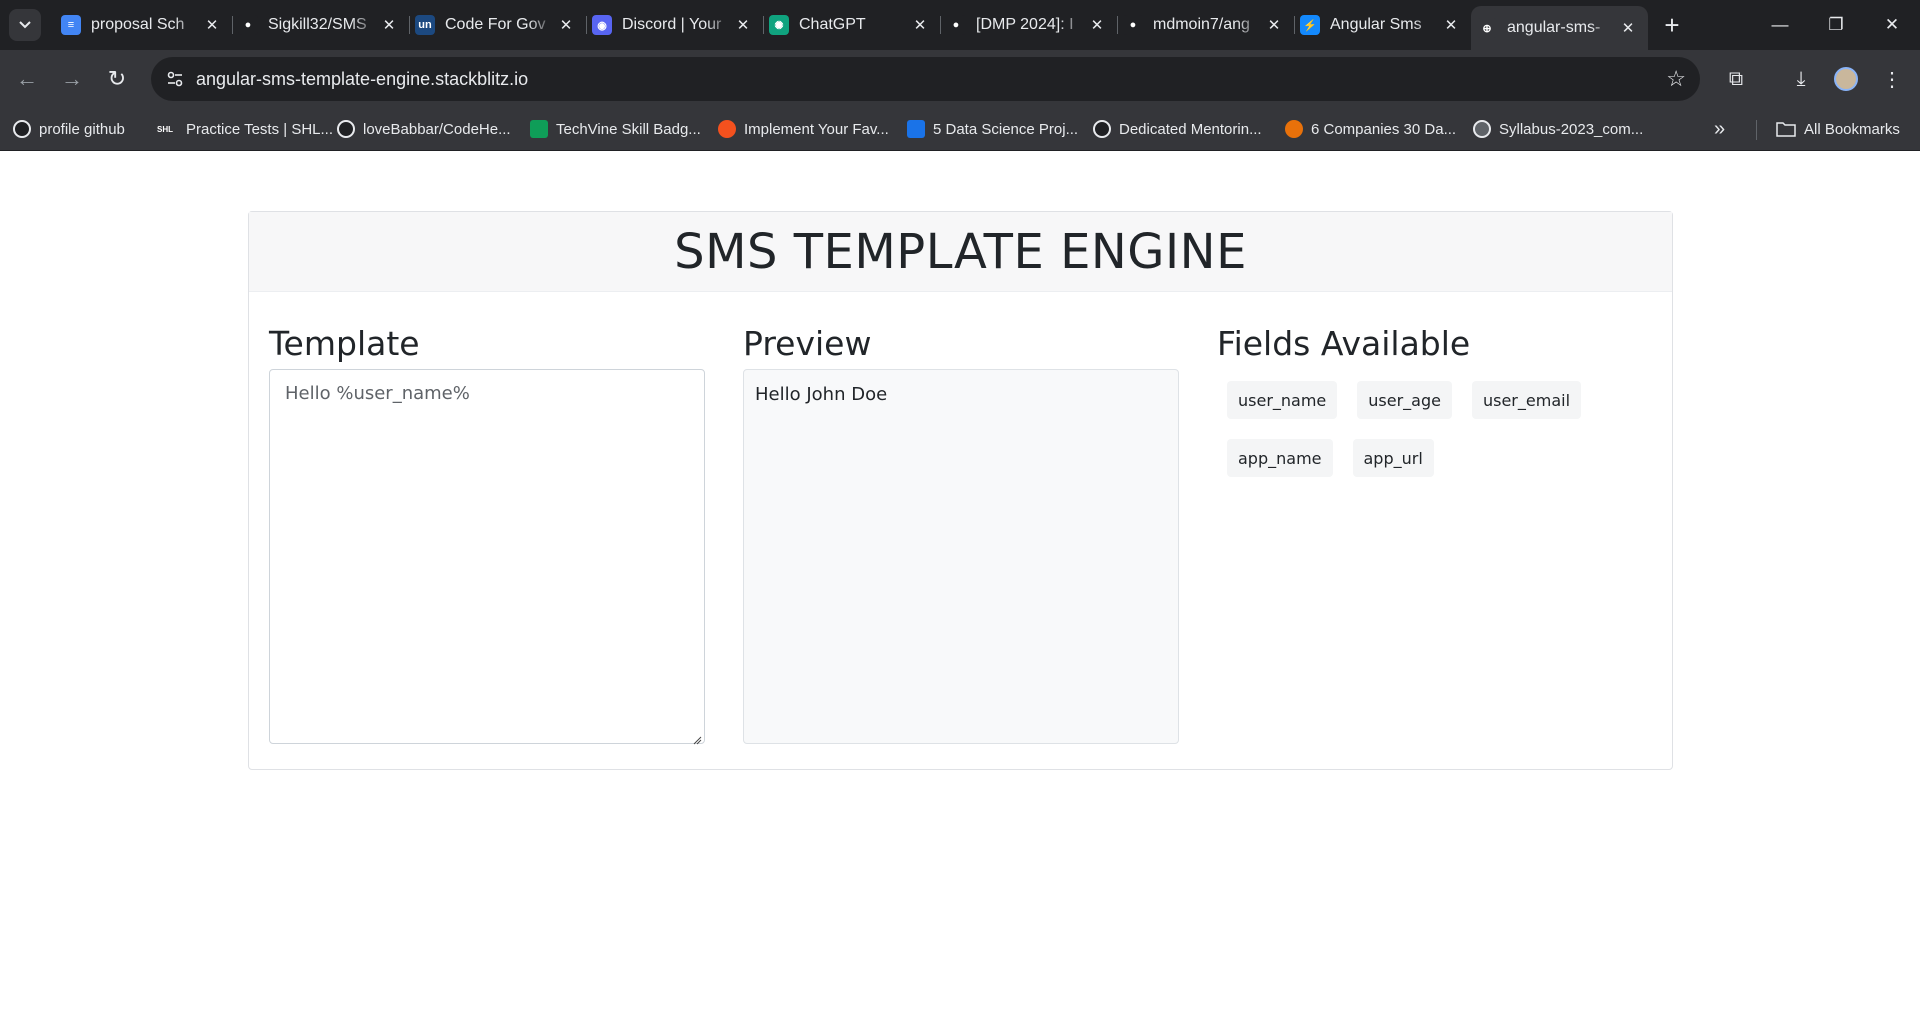 The width and height of the screenshot is (1920, 1021). I want to click on browser-tab: ● [DMP 2024]: I ✕, so click(1029, 25).